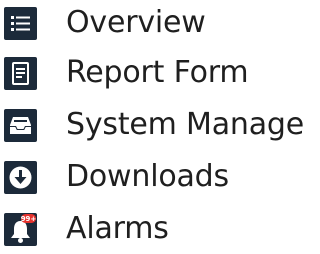  Describe the element at coordinates (20, 73) in the screenshot. I see `form-icon` at that location.